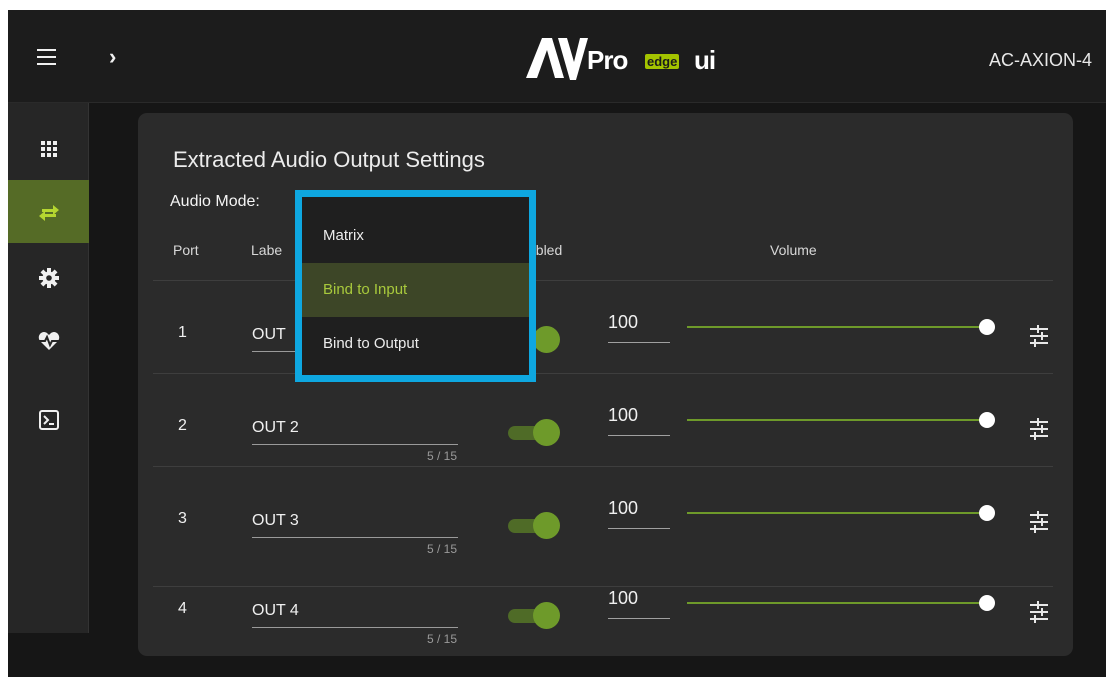 The image size is (1114, 681). I want to click on grid-icon, so click(48, 148).